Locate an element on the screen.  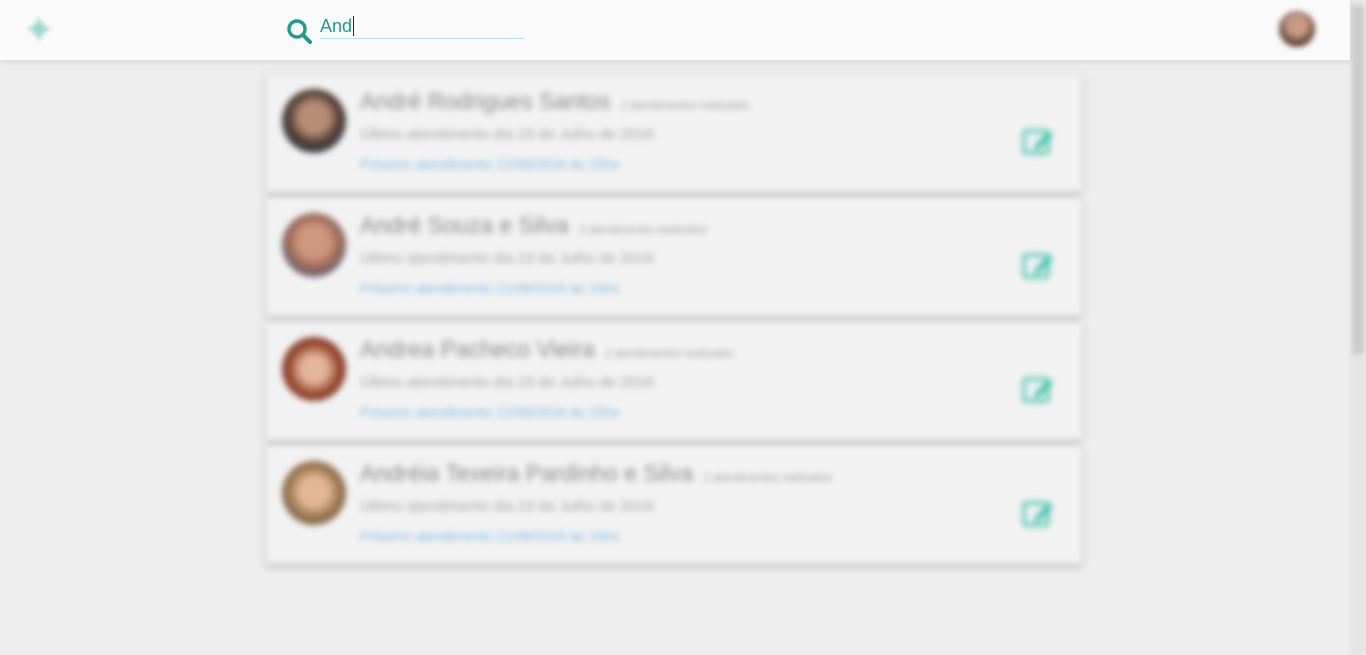
scrollbar-thumb is located at coordinates (1358, 180).